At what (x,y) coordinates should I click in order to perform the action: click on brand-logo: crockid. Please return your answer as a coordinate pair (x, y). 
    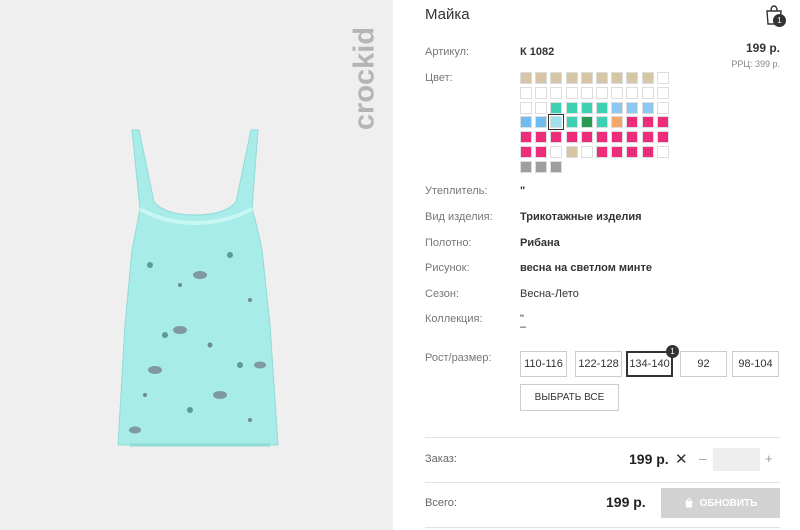
    Looking at the image, I should click on (365, 82).